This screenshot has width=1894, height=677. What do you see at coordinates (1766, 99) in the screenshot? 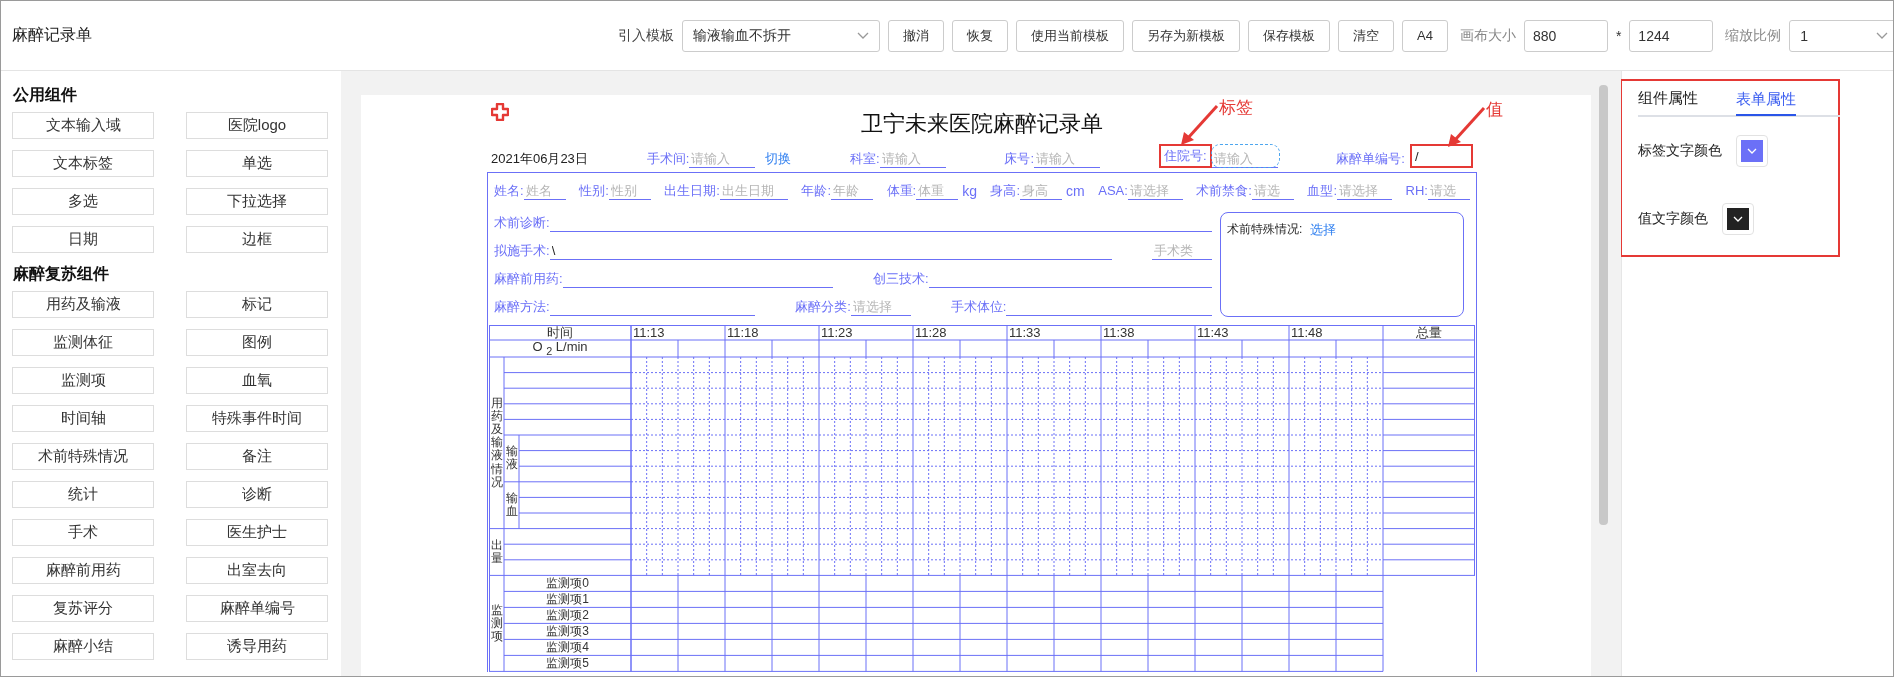
I see `properties-tab: 表单属性` at bounding box center [1766, 99].